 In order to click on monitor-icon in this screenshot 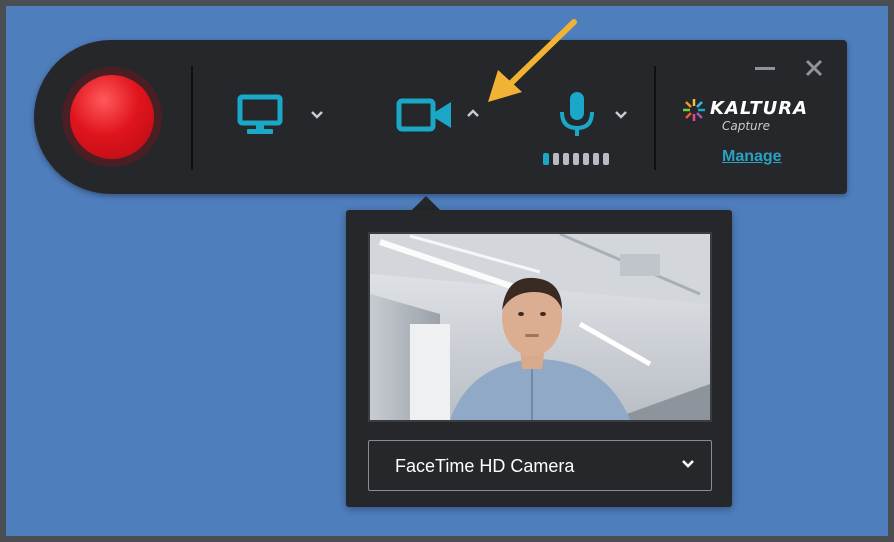, I will do `click(260, 115)`.